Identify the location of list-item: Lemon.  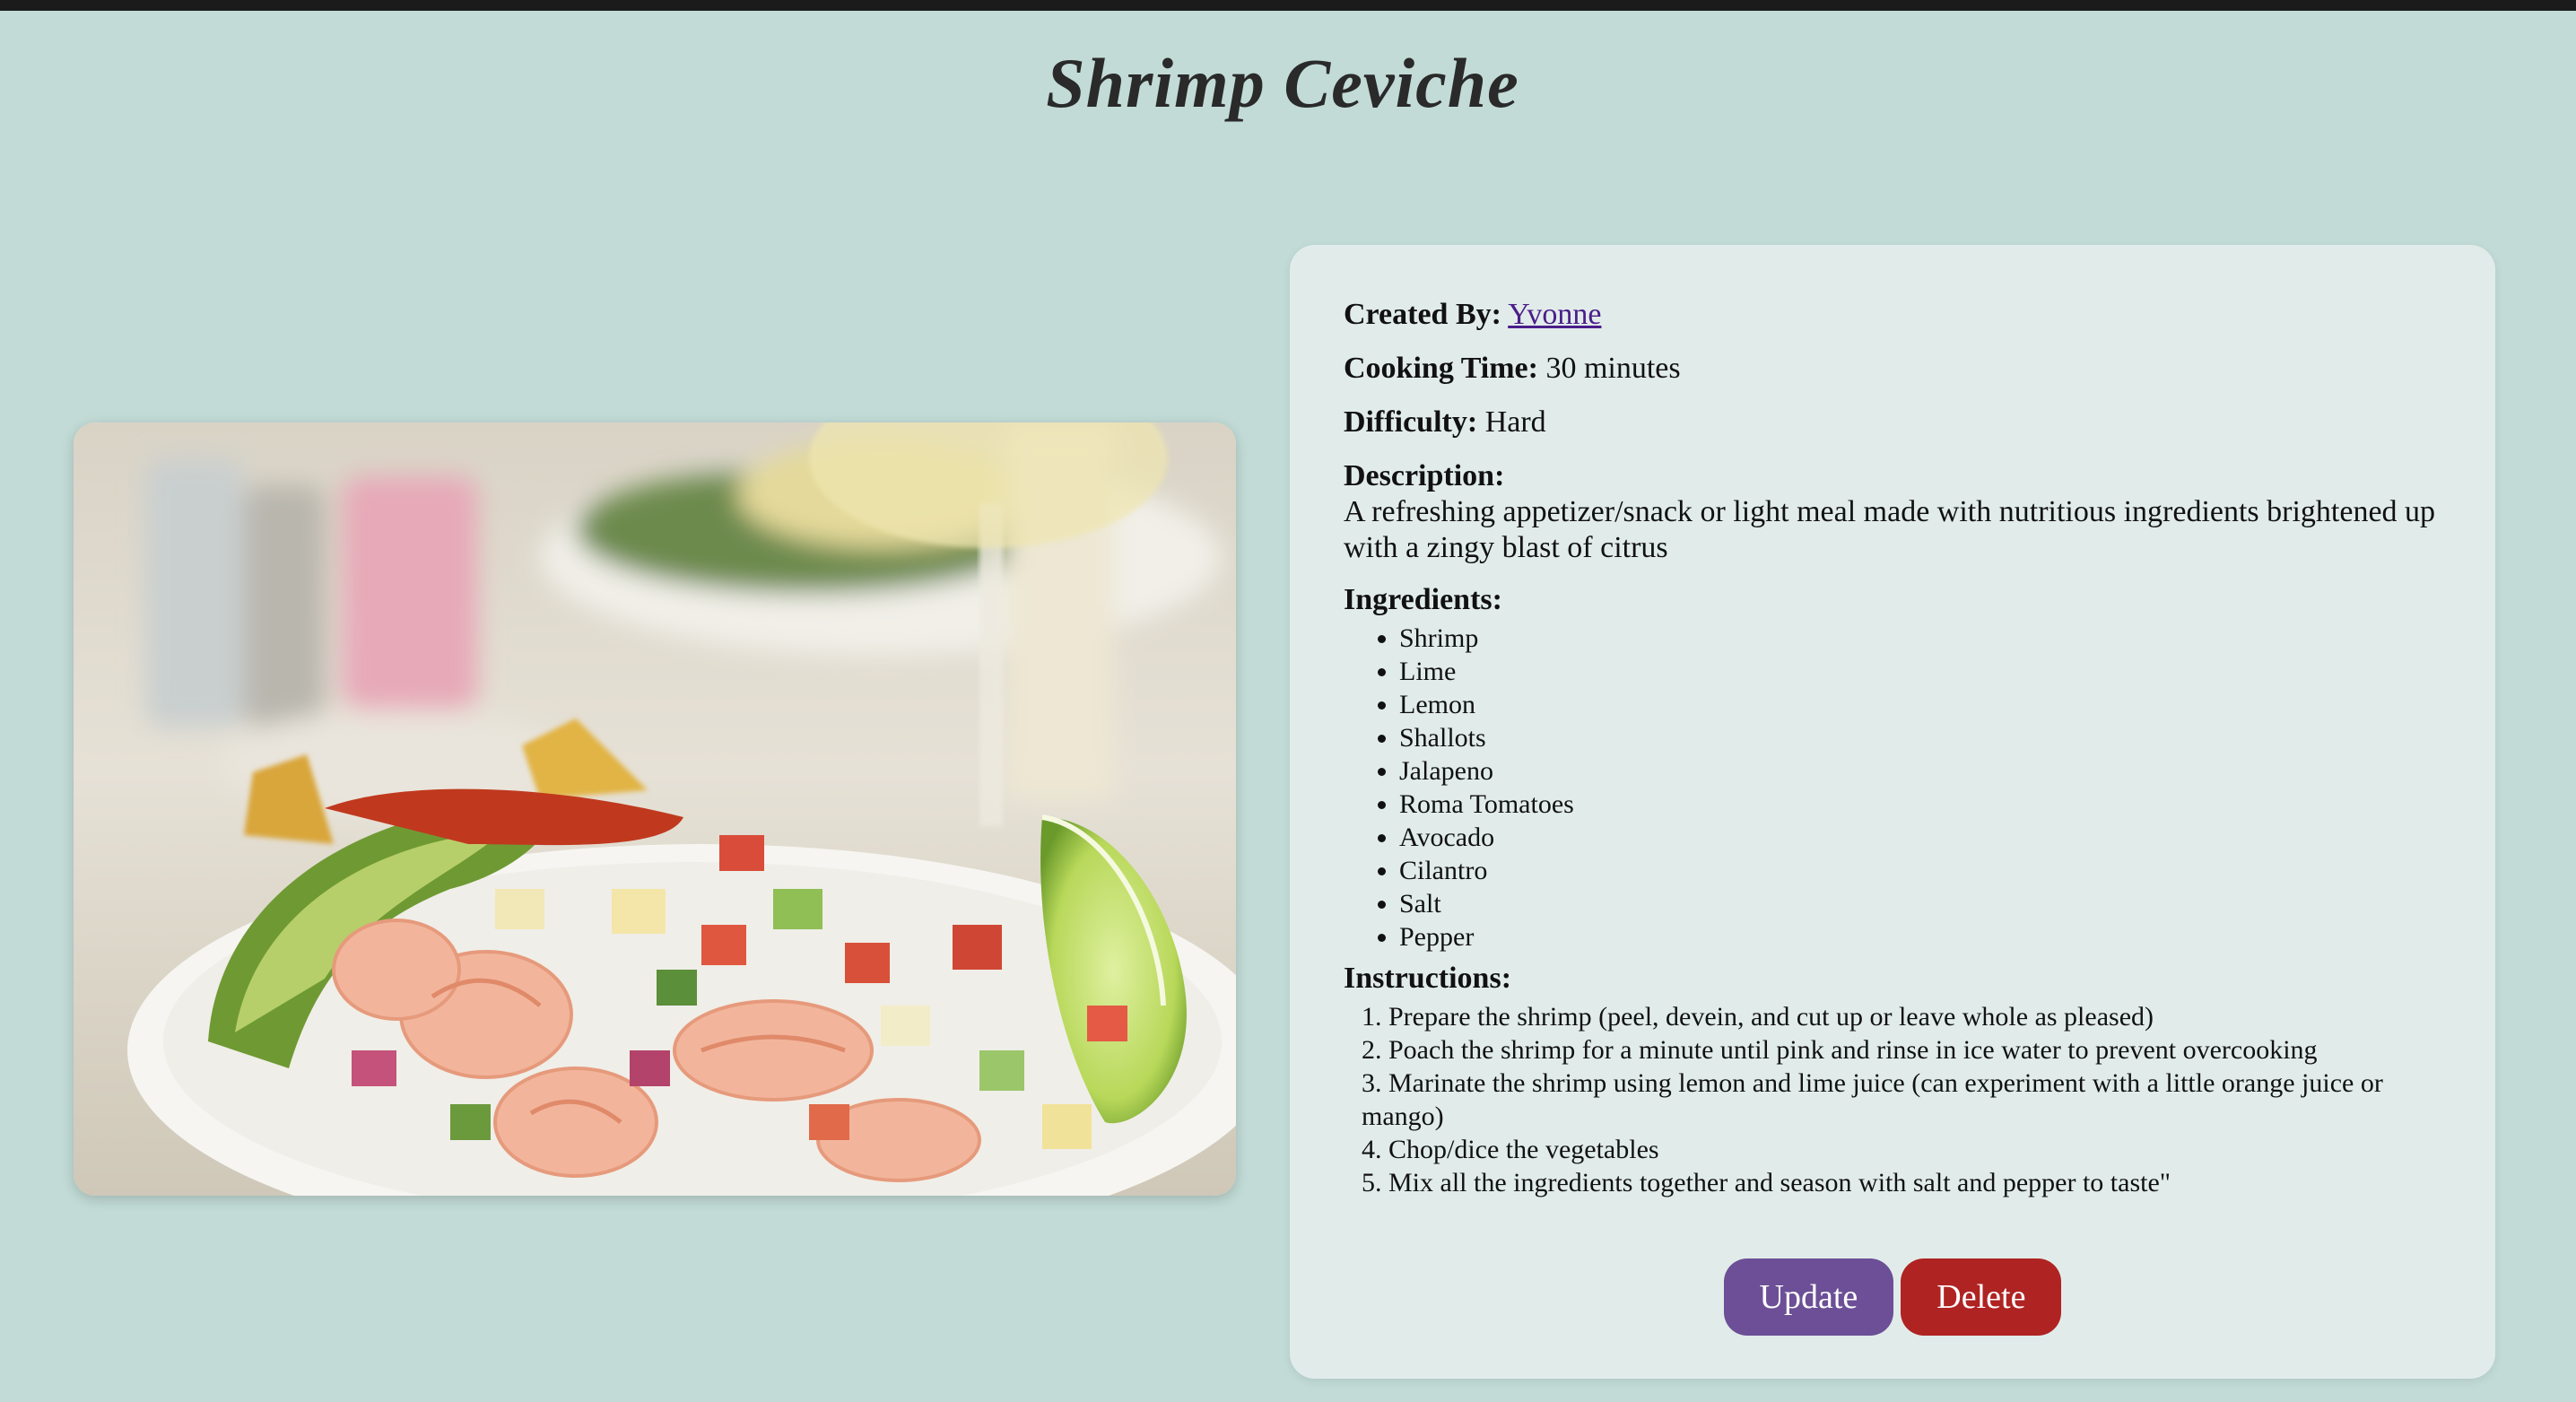
(1923, 704).